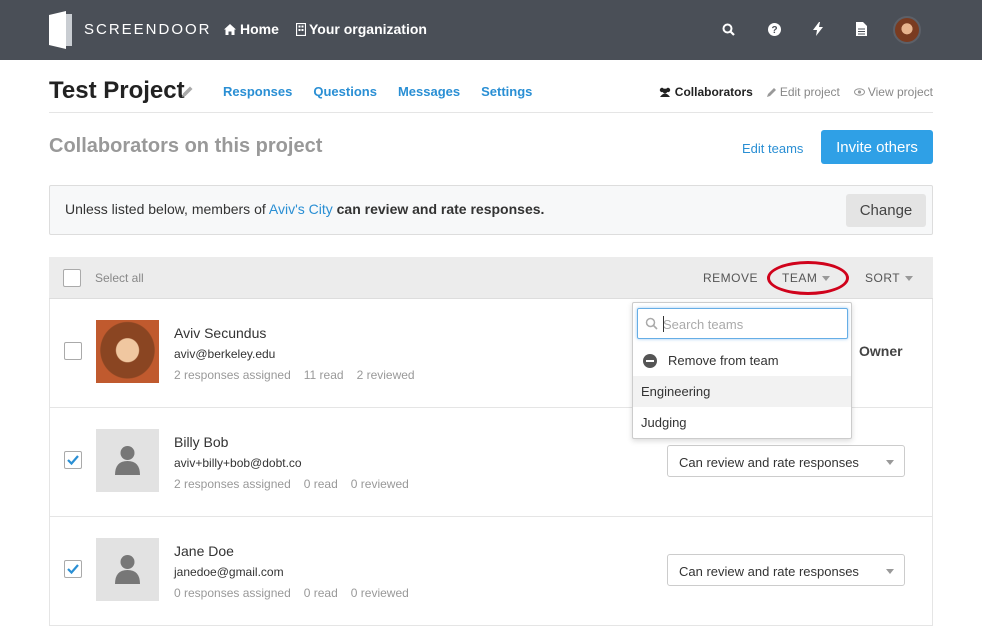  What do you see at coordinates (167, 209) in the screenshot?
I see `notice-prefix: Unless listed below, members of` at bounding box center [167, 209].